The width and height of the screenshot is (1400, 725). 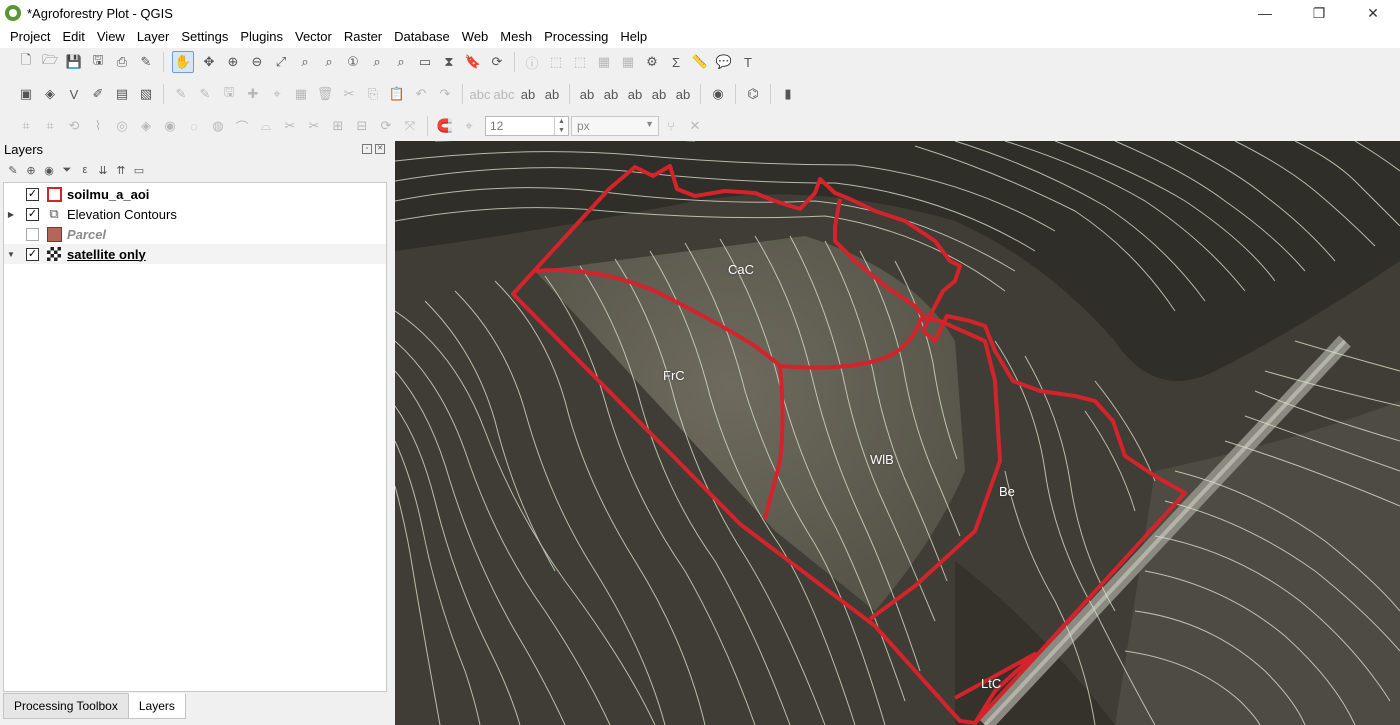 I want to click on layer-styling-icon: ✎, so click(x=13, y=170).